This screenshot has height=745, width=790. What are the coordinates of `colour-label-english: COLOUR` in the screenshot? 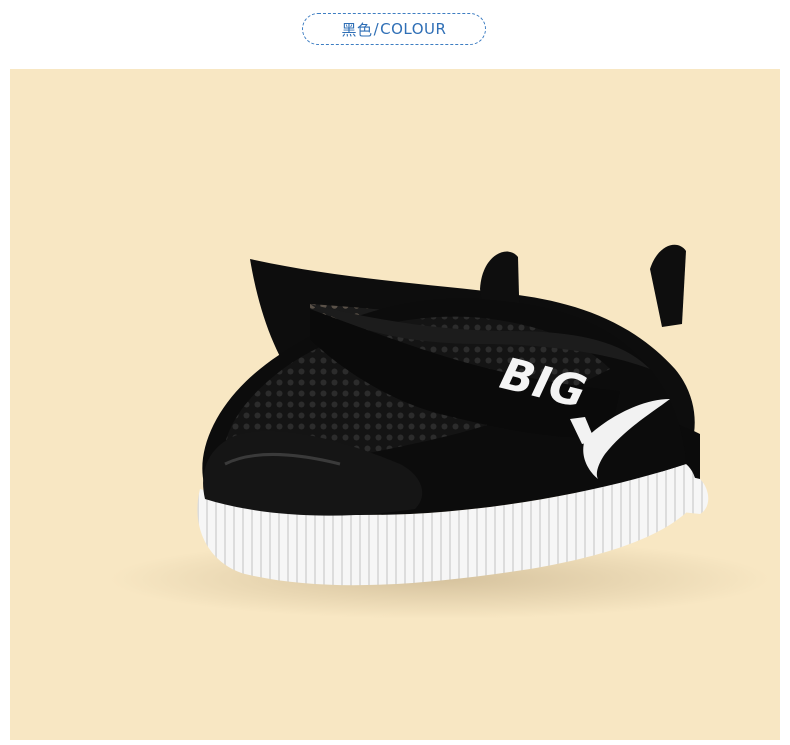 It's located at (413, 29).